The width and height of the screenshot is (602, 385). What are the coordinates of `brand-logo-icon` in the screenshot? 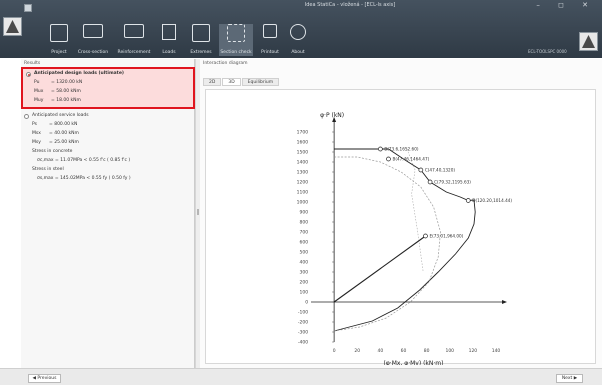 It's located at (588, 41).